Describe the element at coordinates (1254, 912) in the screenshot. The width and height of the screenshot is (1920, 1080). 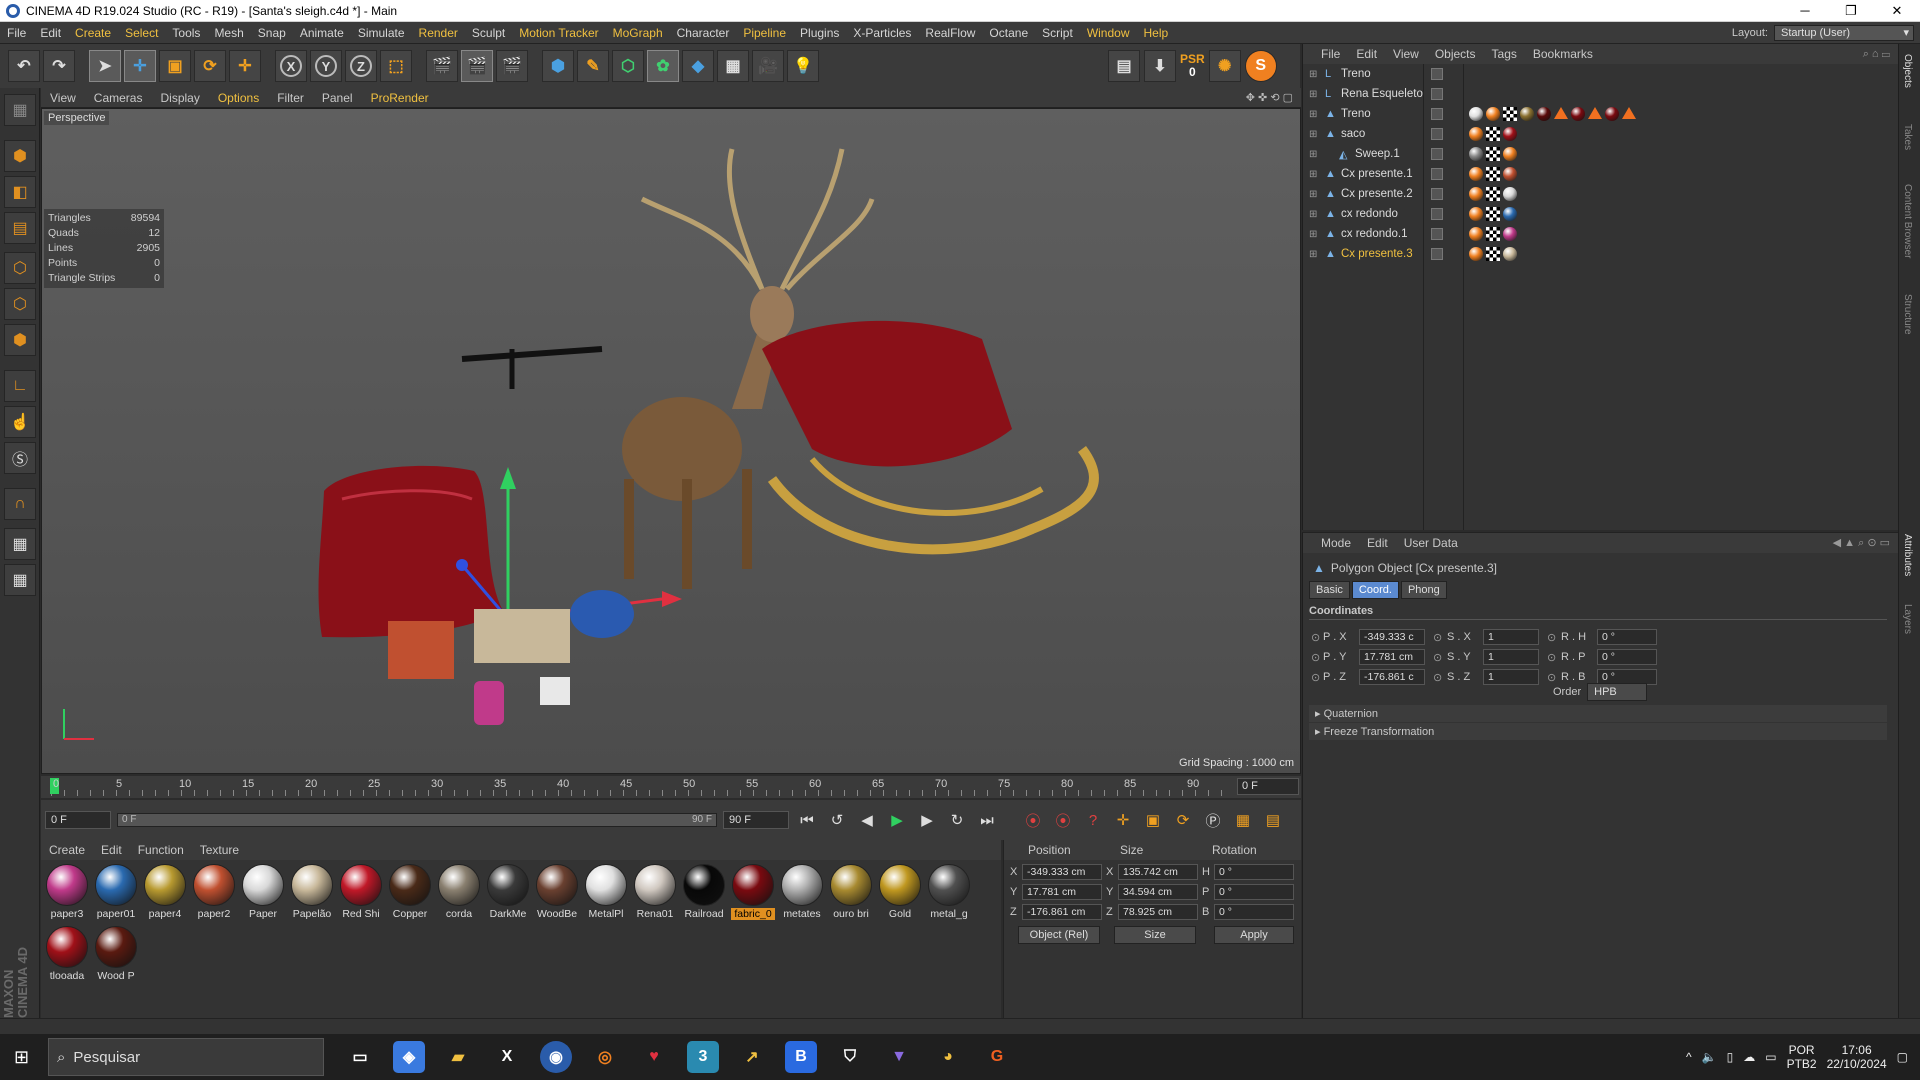
I see `rotation-b-field: 0 °` at that location.